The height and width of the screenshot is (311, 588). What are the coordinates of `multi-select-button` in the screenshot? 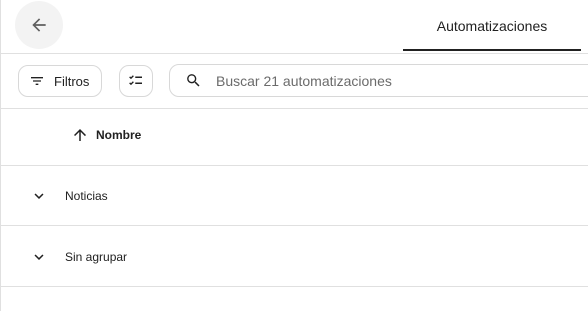 It's located at (136, 81).